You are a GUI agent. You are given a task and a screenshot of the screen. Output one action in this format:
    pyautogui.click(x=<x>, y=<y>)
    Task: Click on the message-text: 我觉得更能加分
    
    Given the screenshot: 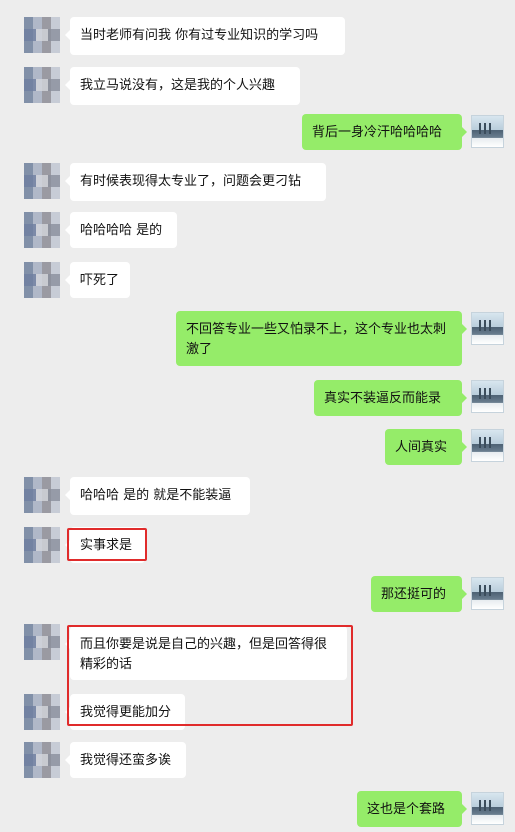 What is the action you would take?
    pyautogui.click(x=126, y=712)
    